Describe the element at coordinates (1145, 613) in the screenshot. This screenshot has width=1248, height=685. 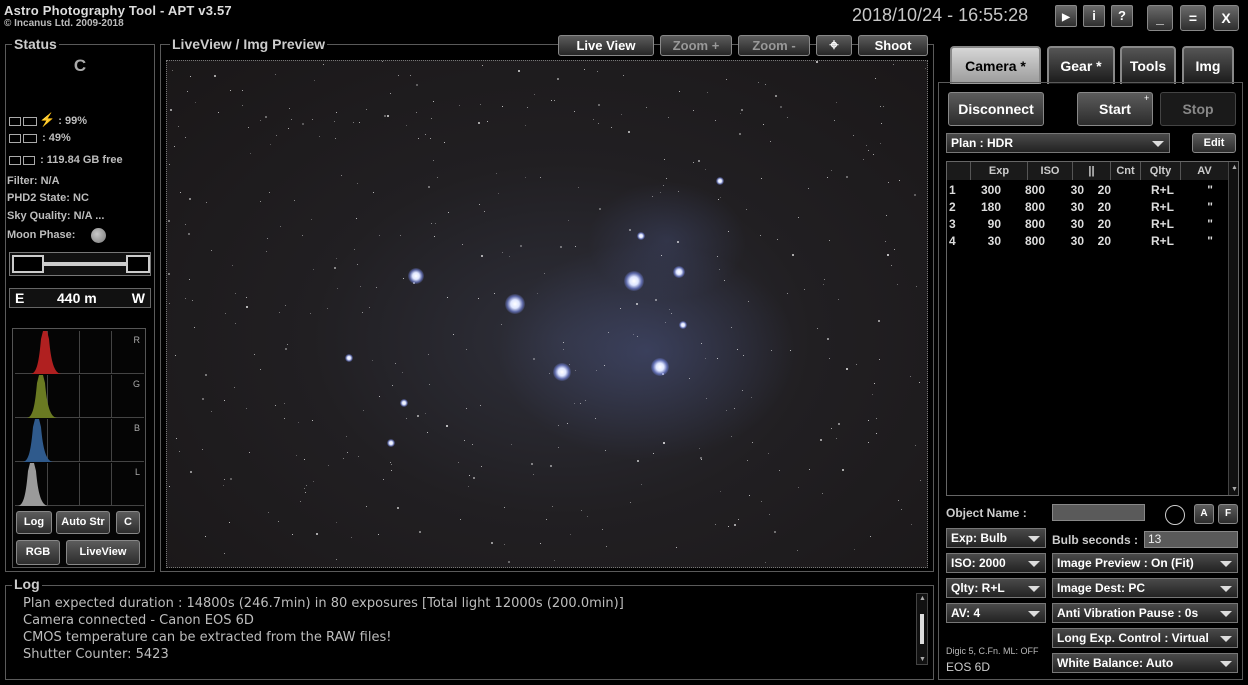
I see `anti-vibration-select: Anti Vibration Pause : 0s` at that location.